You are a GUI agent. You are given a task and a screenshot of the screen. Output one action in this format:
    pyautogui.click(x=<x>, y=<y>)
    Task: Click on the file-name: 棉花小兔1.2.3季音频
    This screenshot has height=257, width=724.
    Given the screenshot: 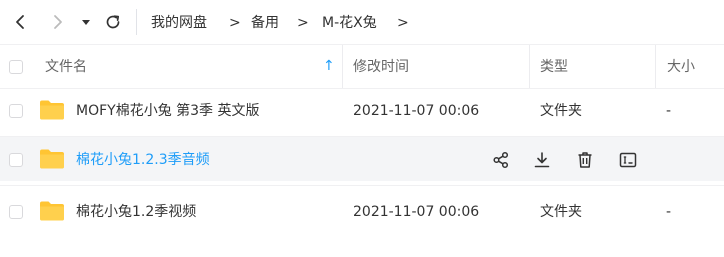 What is the action you would take?
    pyautogui.click(x=143, y=160)
    